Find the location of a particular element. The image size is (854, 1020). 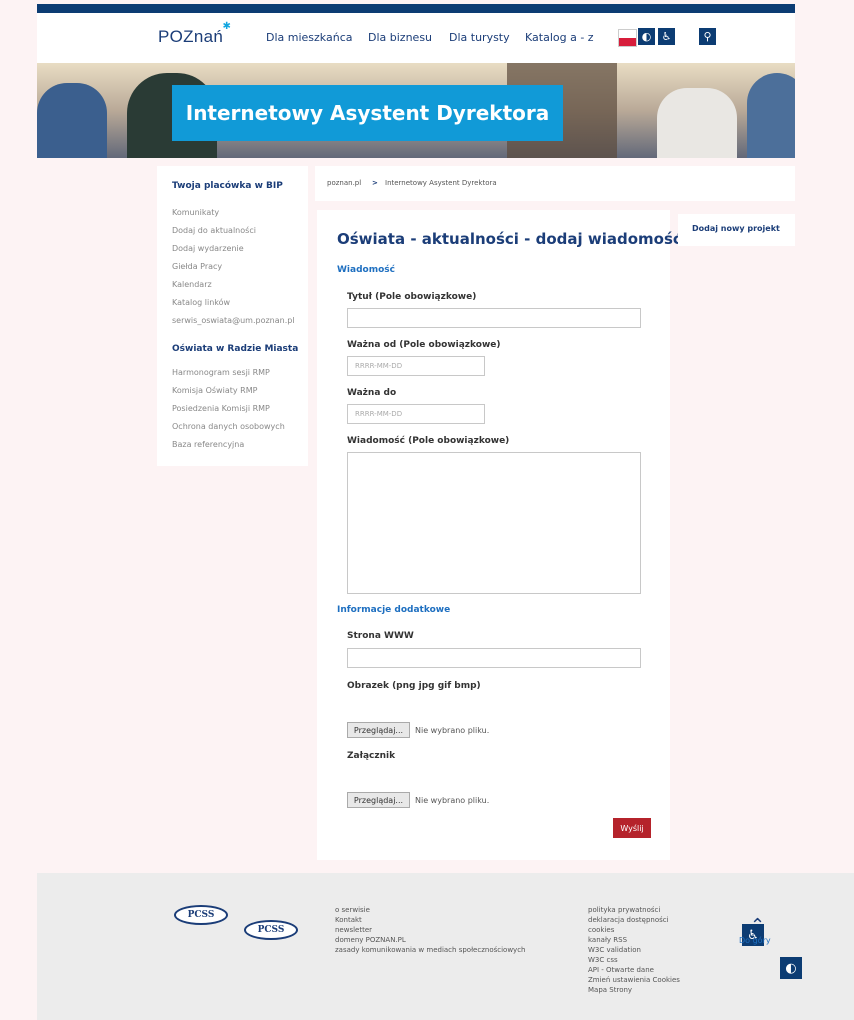

footer-link: API - Otwarte dane is located at coordinates (621, 970).